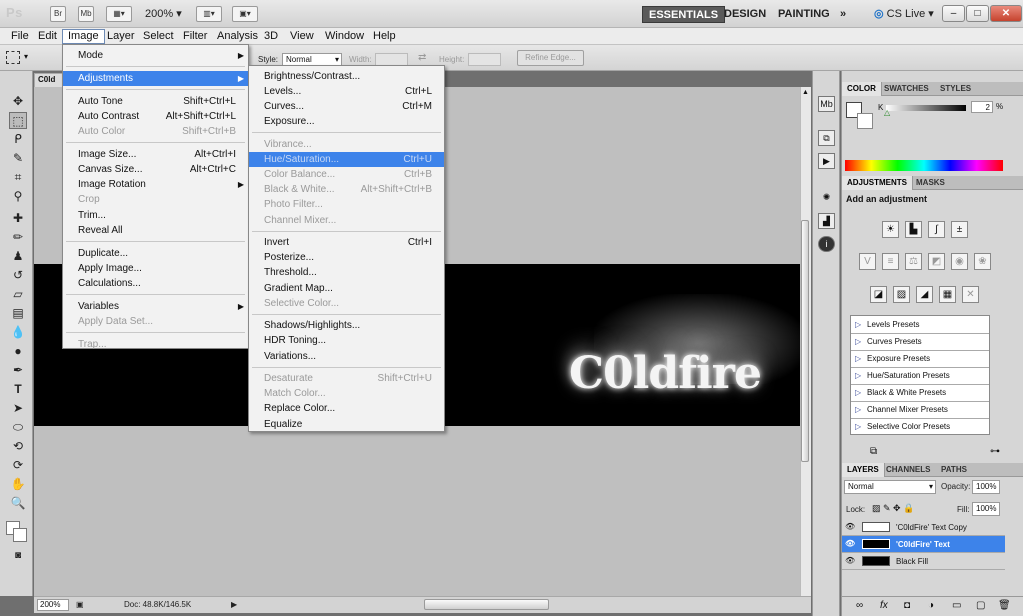 This screenshot has height=616, width=1023. What do you see at coordinates (684, 14) in the screenshot?
I see `workspace-essentials: ESSENTIALS` at bounding box center [684, 14].